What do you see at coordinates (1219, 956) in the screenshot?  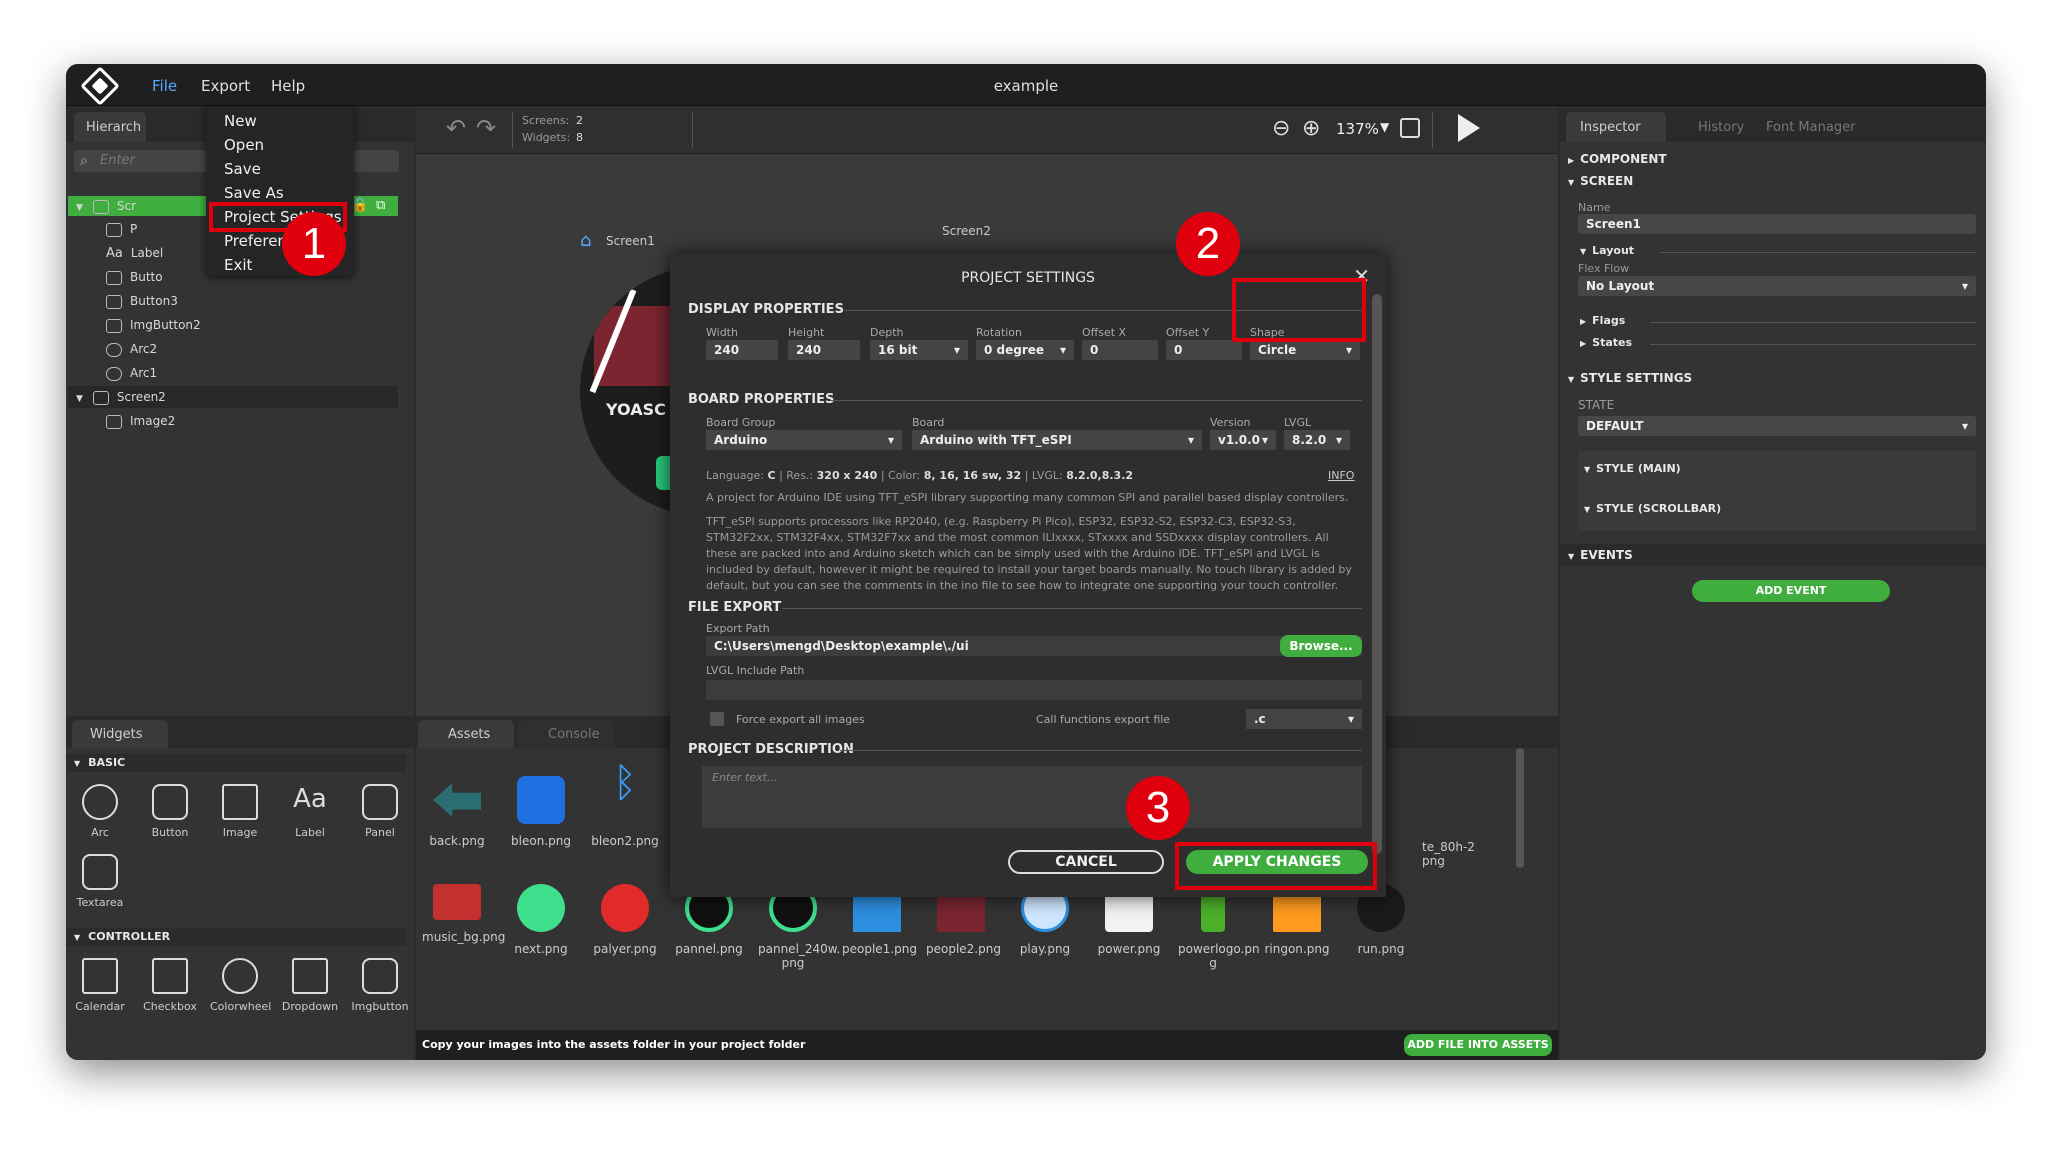 I see `asset-label: powerlogo.pn g` at bounding box center [1219, 956].